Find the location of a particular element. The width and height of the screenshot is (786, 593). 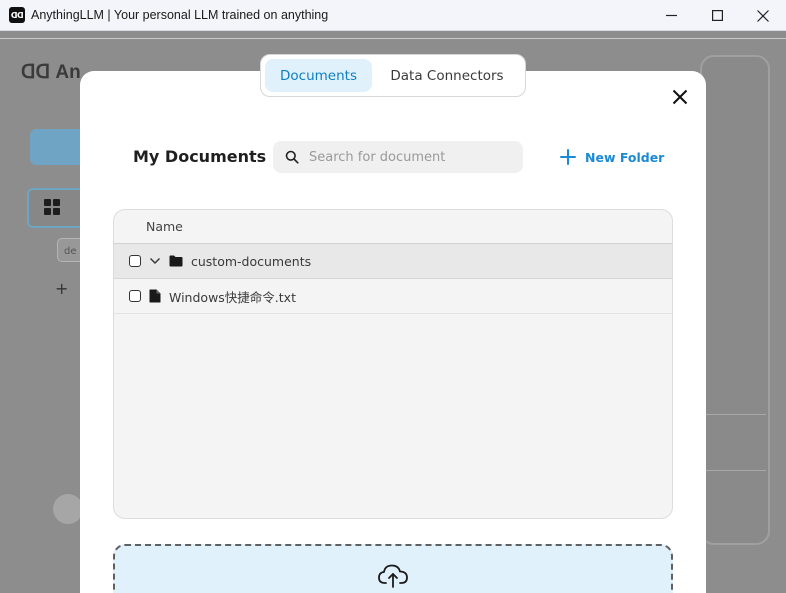

tab-data-connectors: Data Connectors is located at coordinates (447, 75).